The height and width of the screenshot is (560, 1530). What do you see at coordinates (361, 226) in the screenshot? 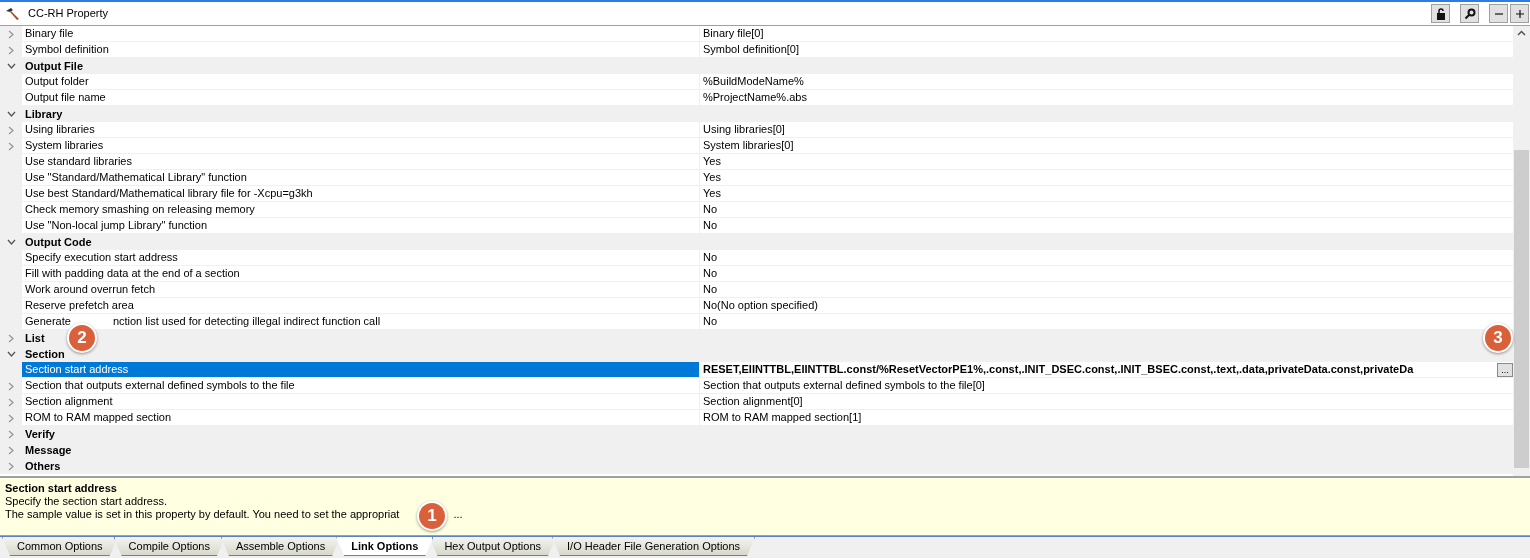
I see `property-name: Use "Non-local jump Library" function` at bounding box center [361, 226].